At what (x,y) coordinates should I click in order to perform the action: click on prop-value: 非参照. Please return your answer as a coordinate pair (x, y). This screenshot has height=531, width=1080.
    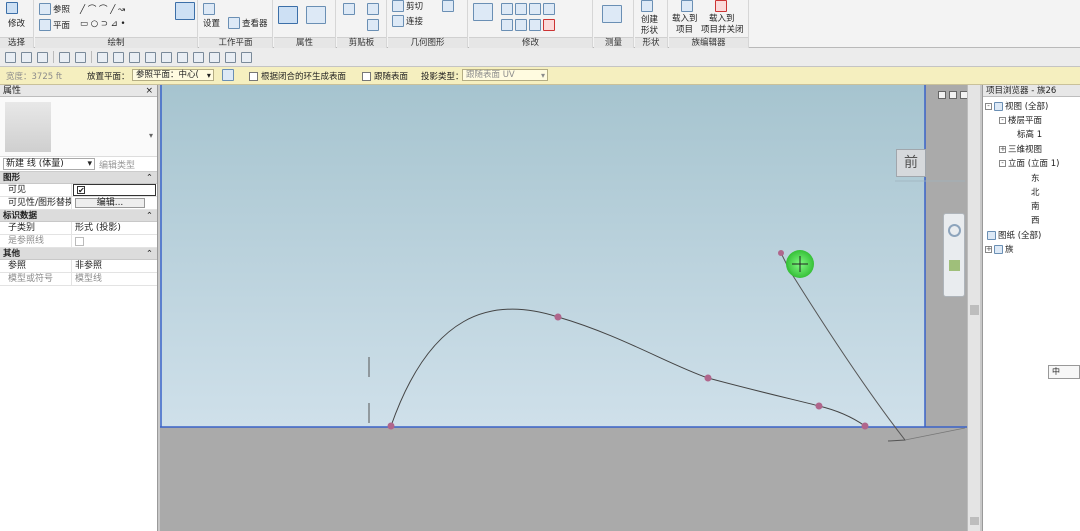
    Looking at the image, I should click on (114, 266).